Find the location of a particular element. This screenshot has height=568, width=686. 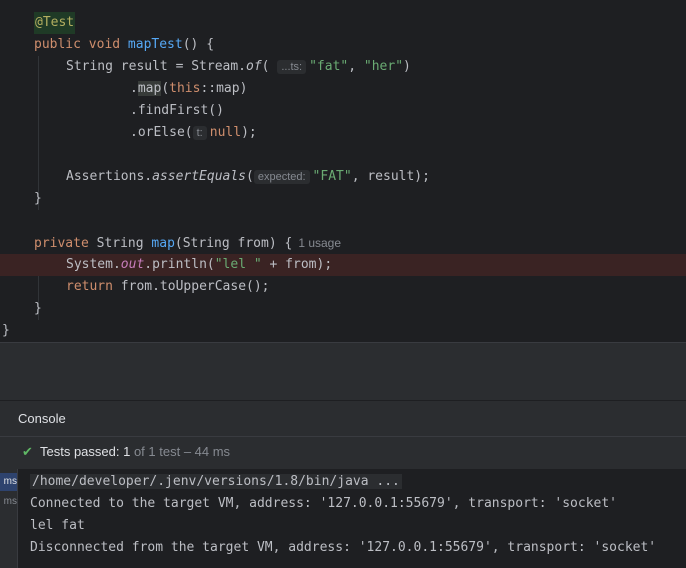

tab-console: Console is located at coordinates (42, 419).